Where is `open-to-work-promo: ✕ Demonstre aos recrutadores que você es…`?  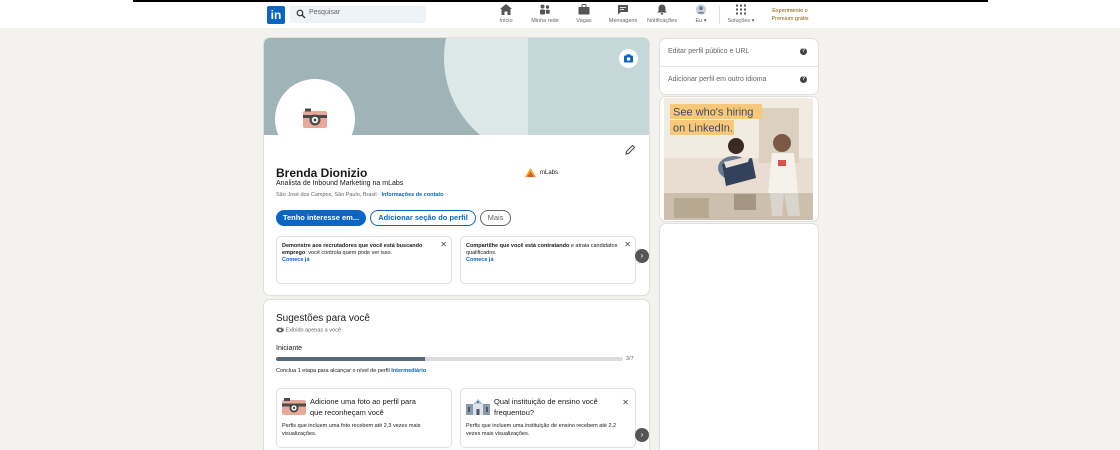 open-to-work-promo: ✕ Demonstre aos recrutadores que você es… is located at coordinates (364, 260).